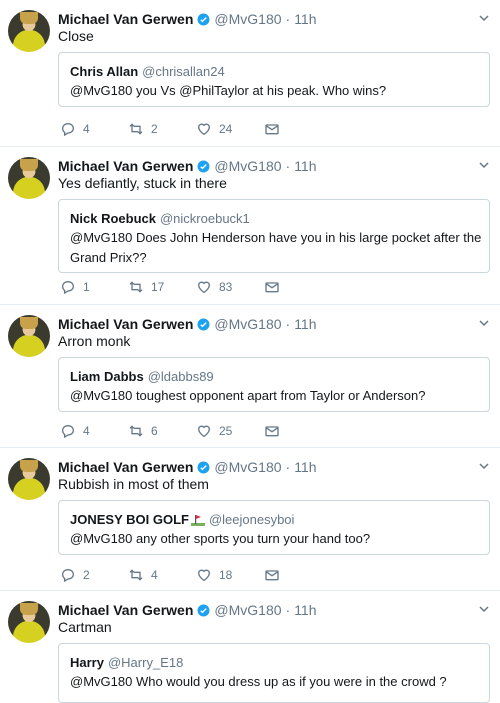 Image resolution: width=500 pixels, height=703 pixels. I want to click on tweet-text: Arron monk, so click(94, 341).